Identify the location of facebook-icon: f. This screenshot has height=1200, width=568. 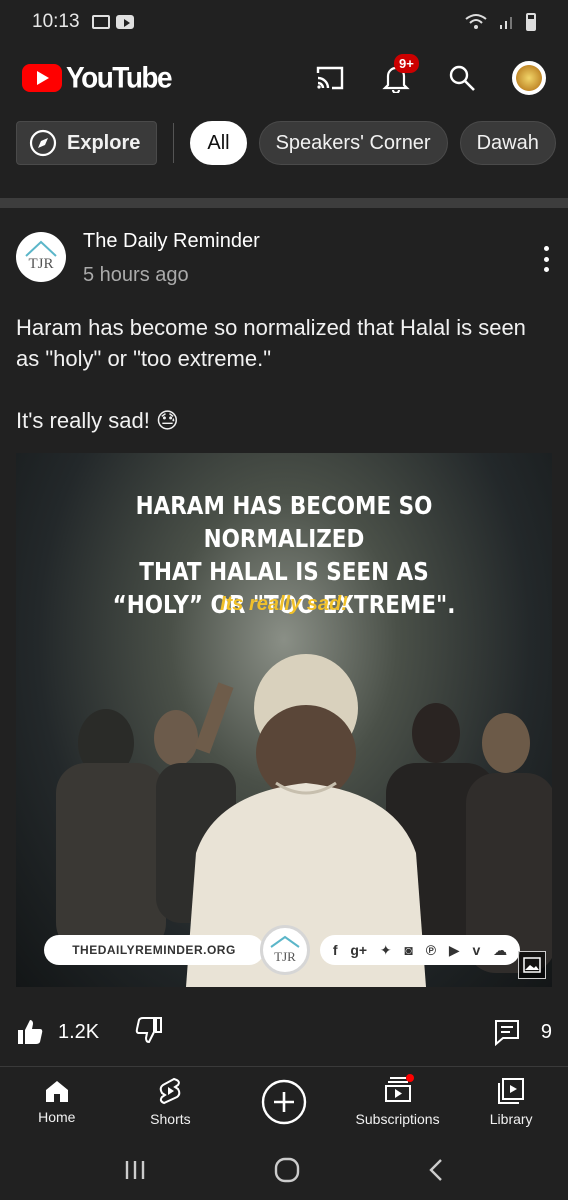
(335, 950).